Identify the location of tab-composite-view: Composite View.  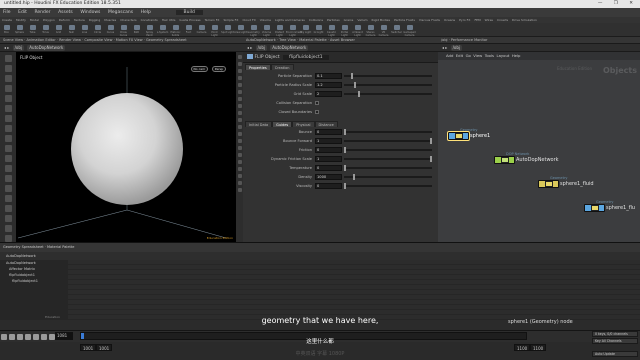
(98, 40).